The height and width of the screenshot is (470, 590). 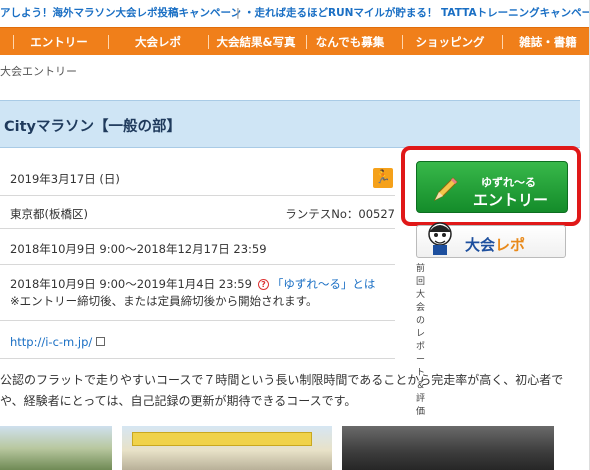 I want to click on row-location: 東京都(板橋区) ランテスNo：00527, so click(x=197, y=212).